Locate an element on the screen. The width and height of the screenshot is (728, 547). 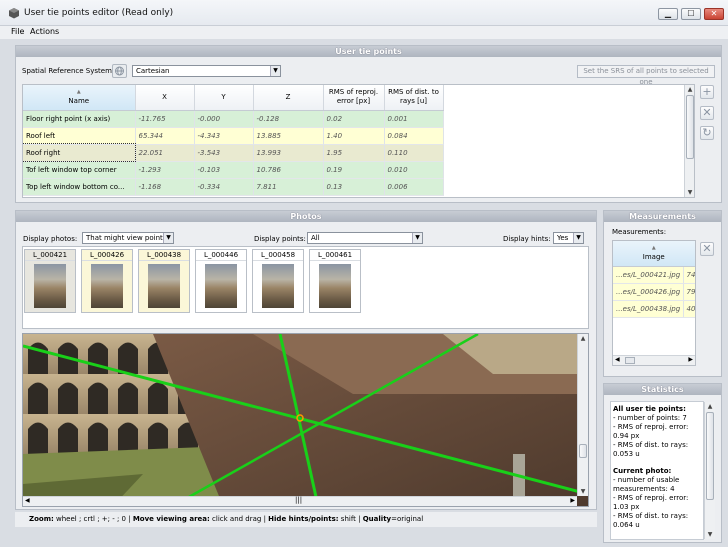
photo-thumbnail: L_000421 is located at coordinates (50, 281).